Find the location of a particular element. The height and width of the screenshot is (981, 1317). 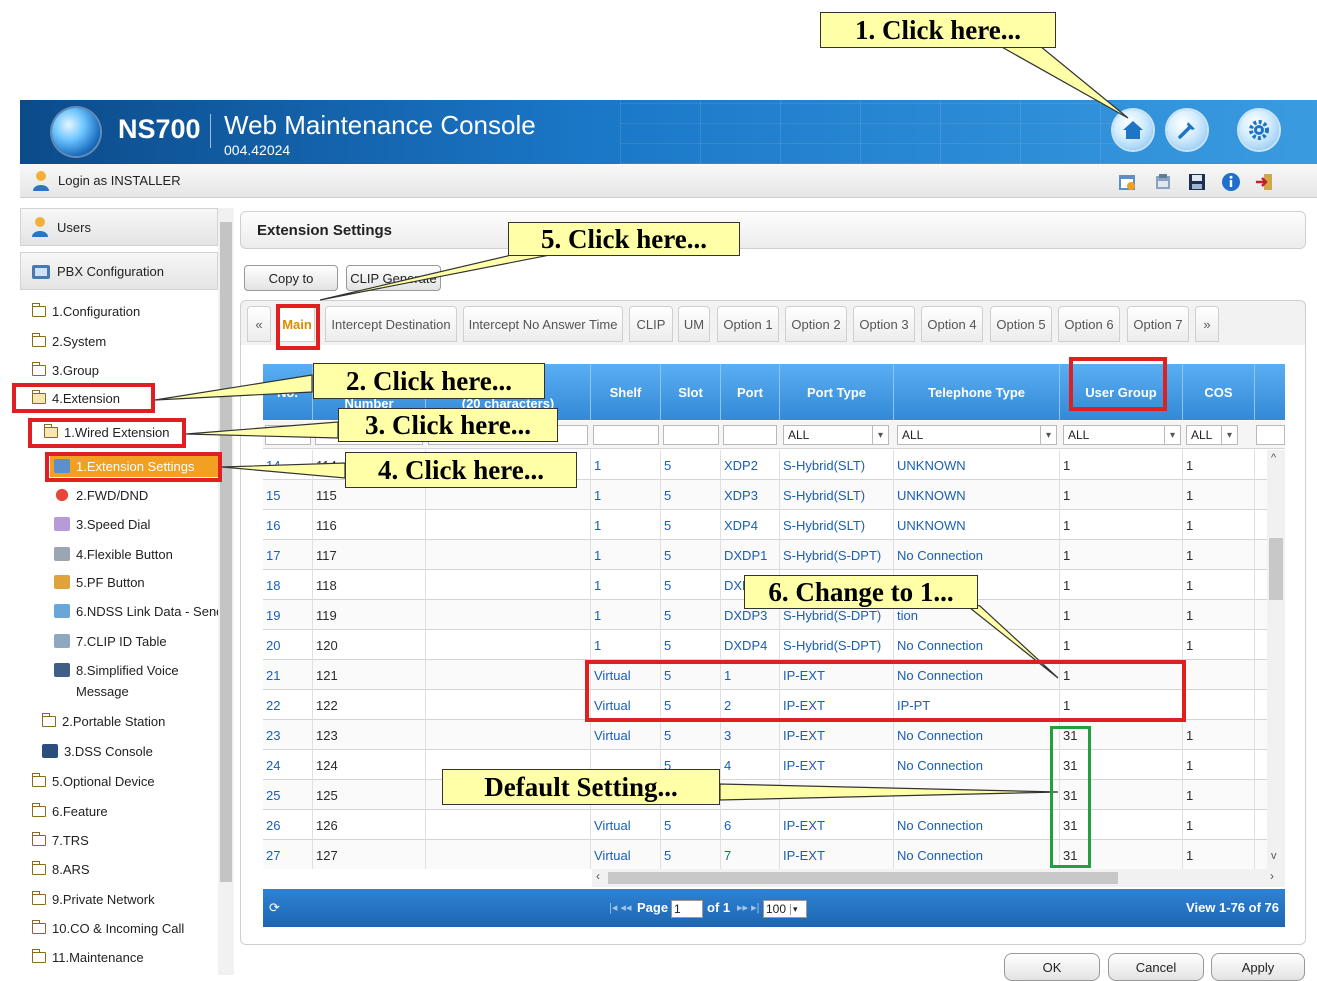

highlight-wired-extension is located at coordinates (107, 433).